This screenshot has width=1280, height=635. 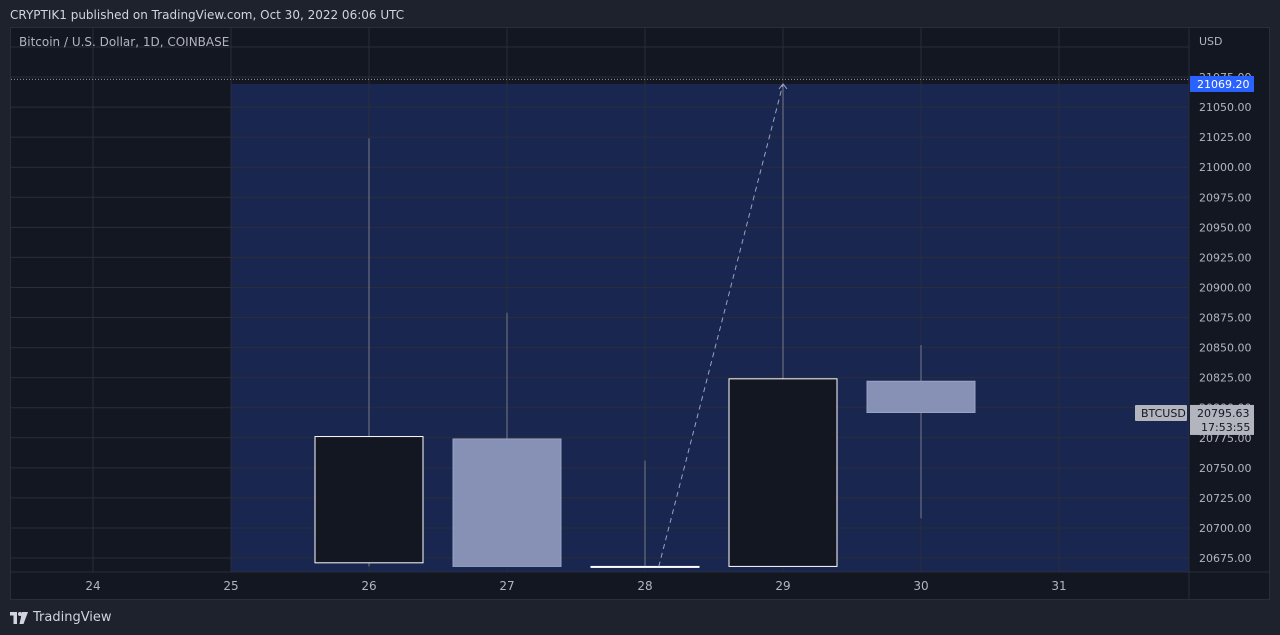 I want to click on y-tick-label-20750: 20750.00, so click(x=1225, y=468).